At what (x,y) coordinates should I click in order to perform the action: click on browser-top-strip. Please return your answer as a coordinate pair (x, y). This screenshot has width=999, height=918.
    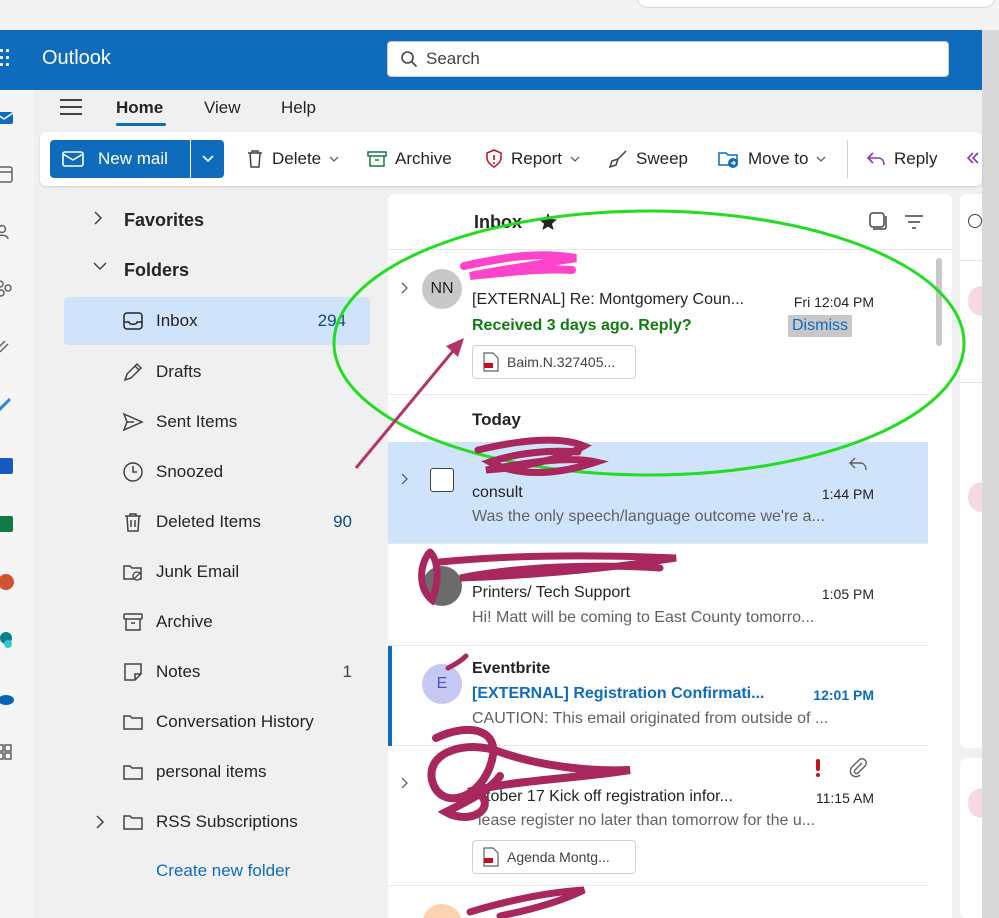
    Looking at the image, I should click on (499, 15).